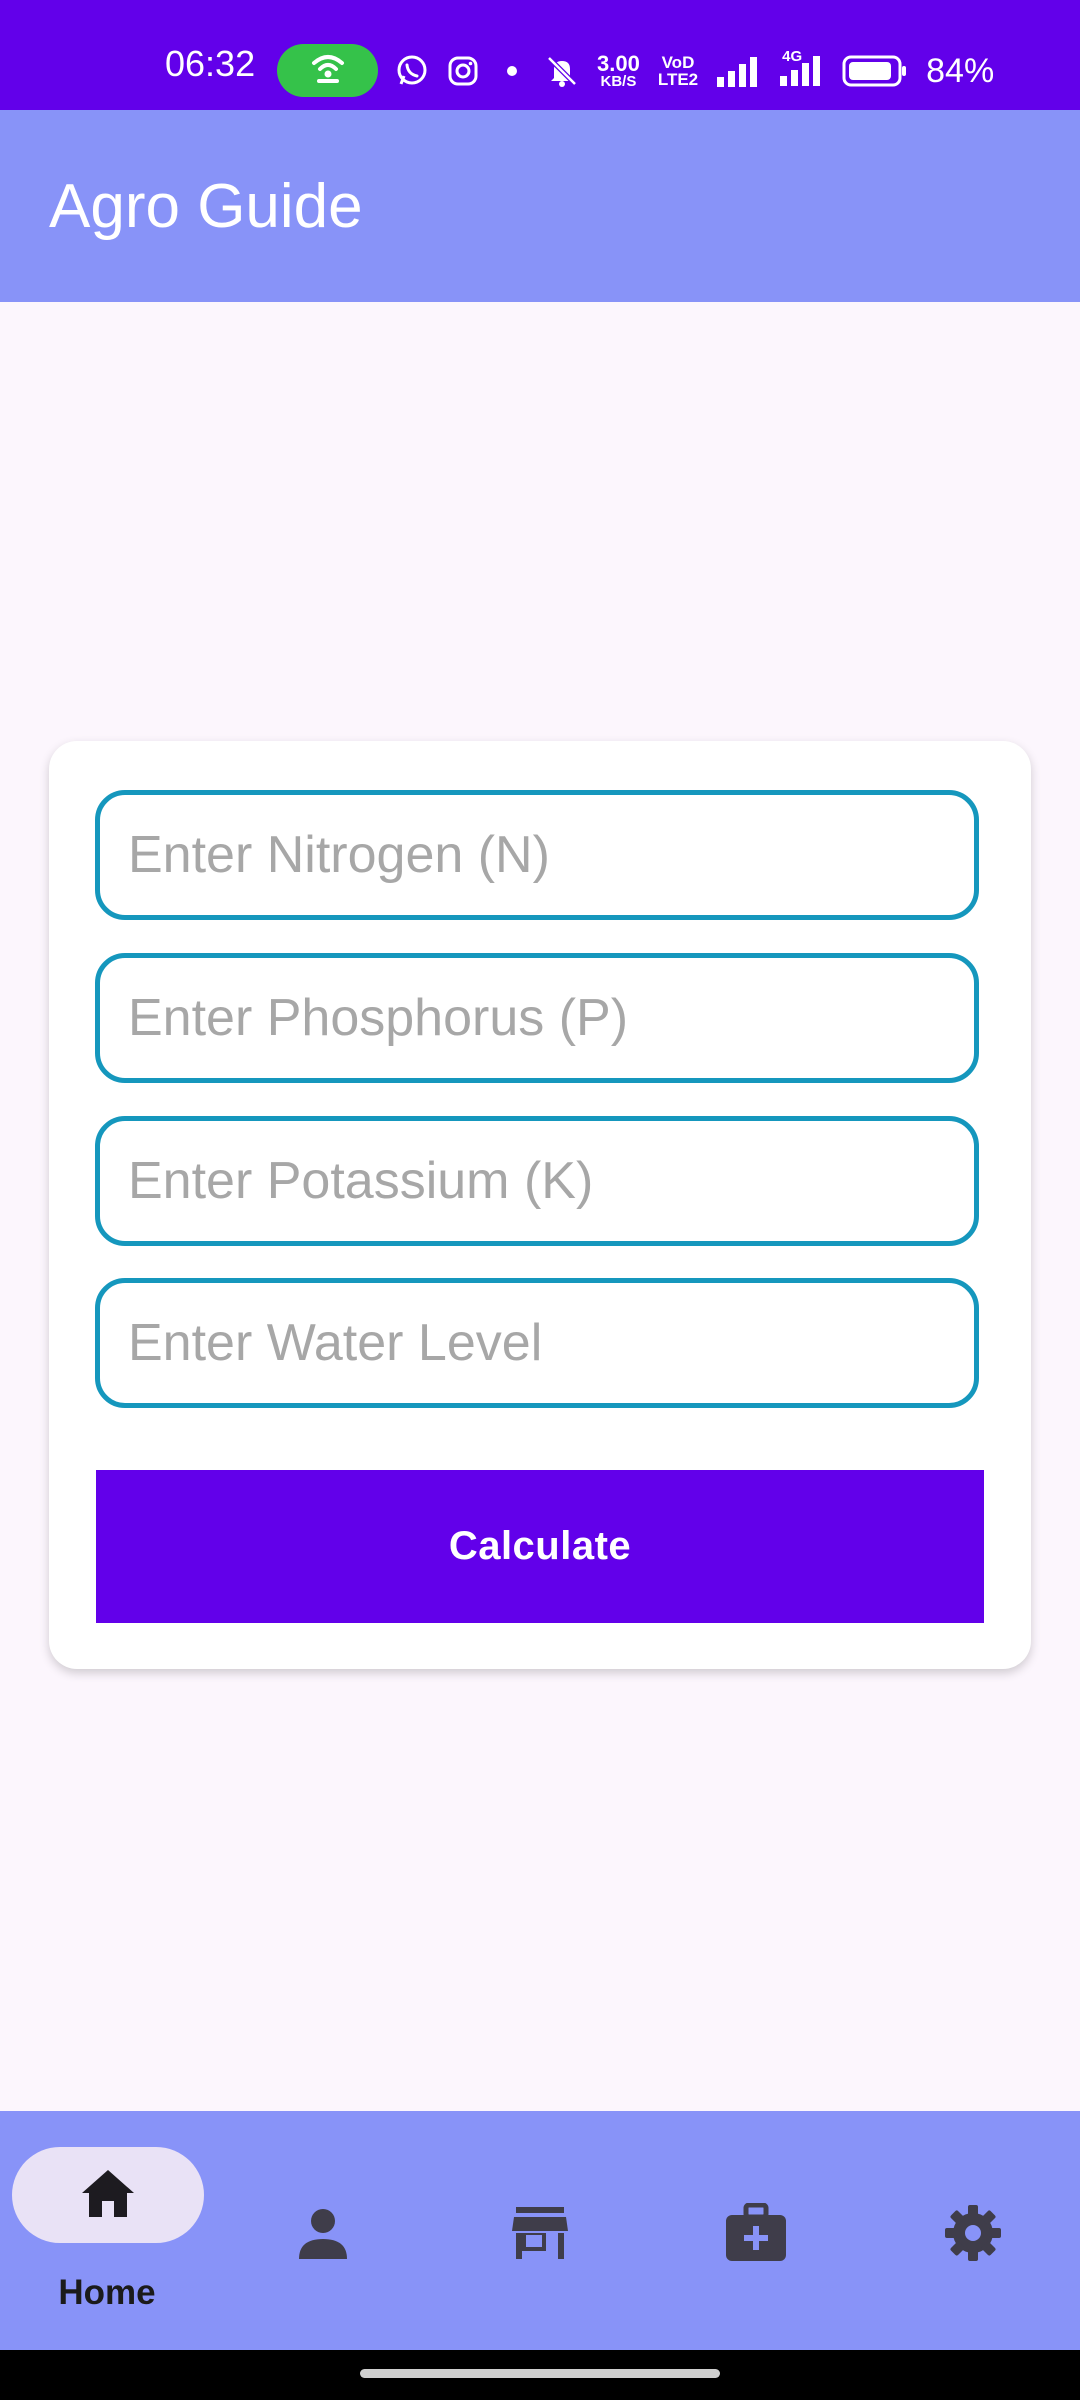 Image resolution: width=1080 pixels, height=2400 pixels. I want to click on volte-indicator: VoD LTE2, so click(678, 71).